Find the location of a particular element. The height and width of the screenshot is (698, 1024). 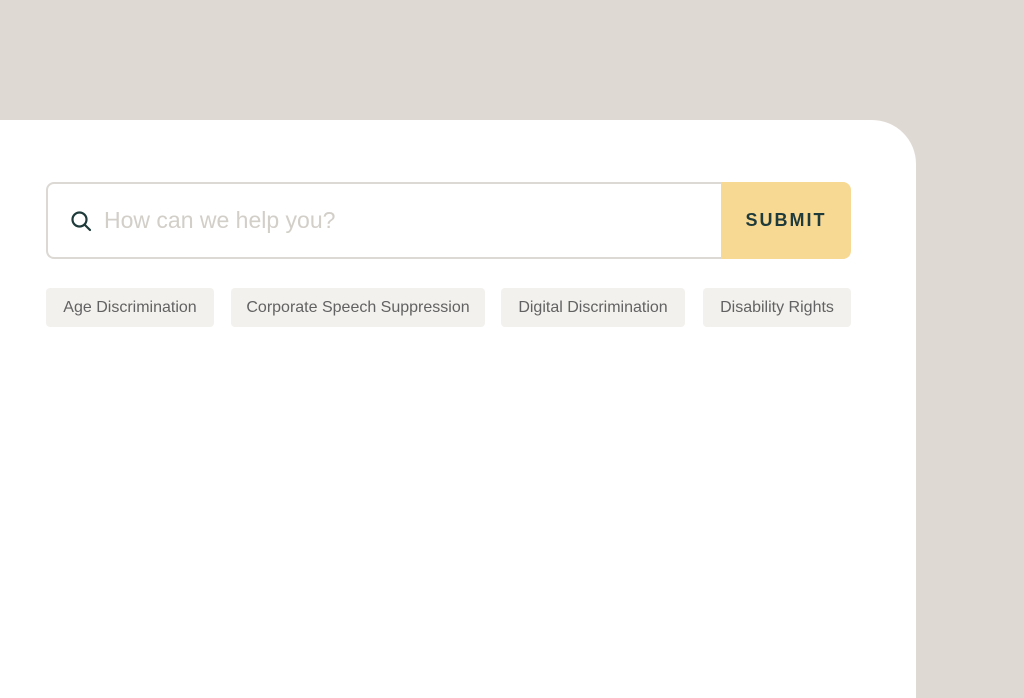

tag-age-discrimination: Age Discrimination is located at coordinates (130, 307).